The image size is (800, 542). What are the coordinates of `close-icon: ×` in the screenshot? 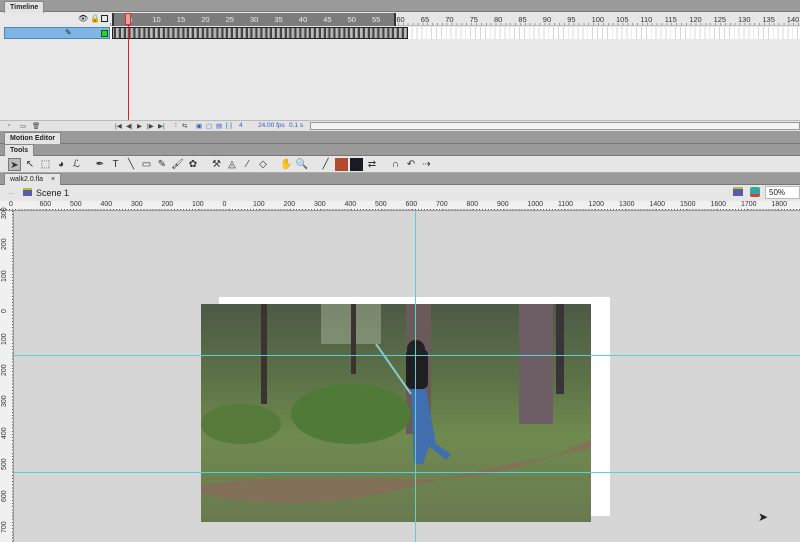 It's located at (53, 179).